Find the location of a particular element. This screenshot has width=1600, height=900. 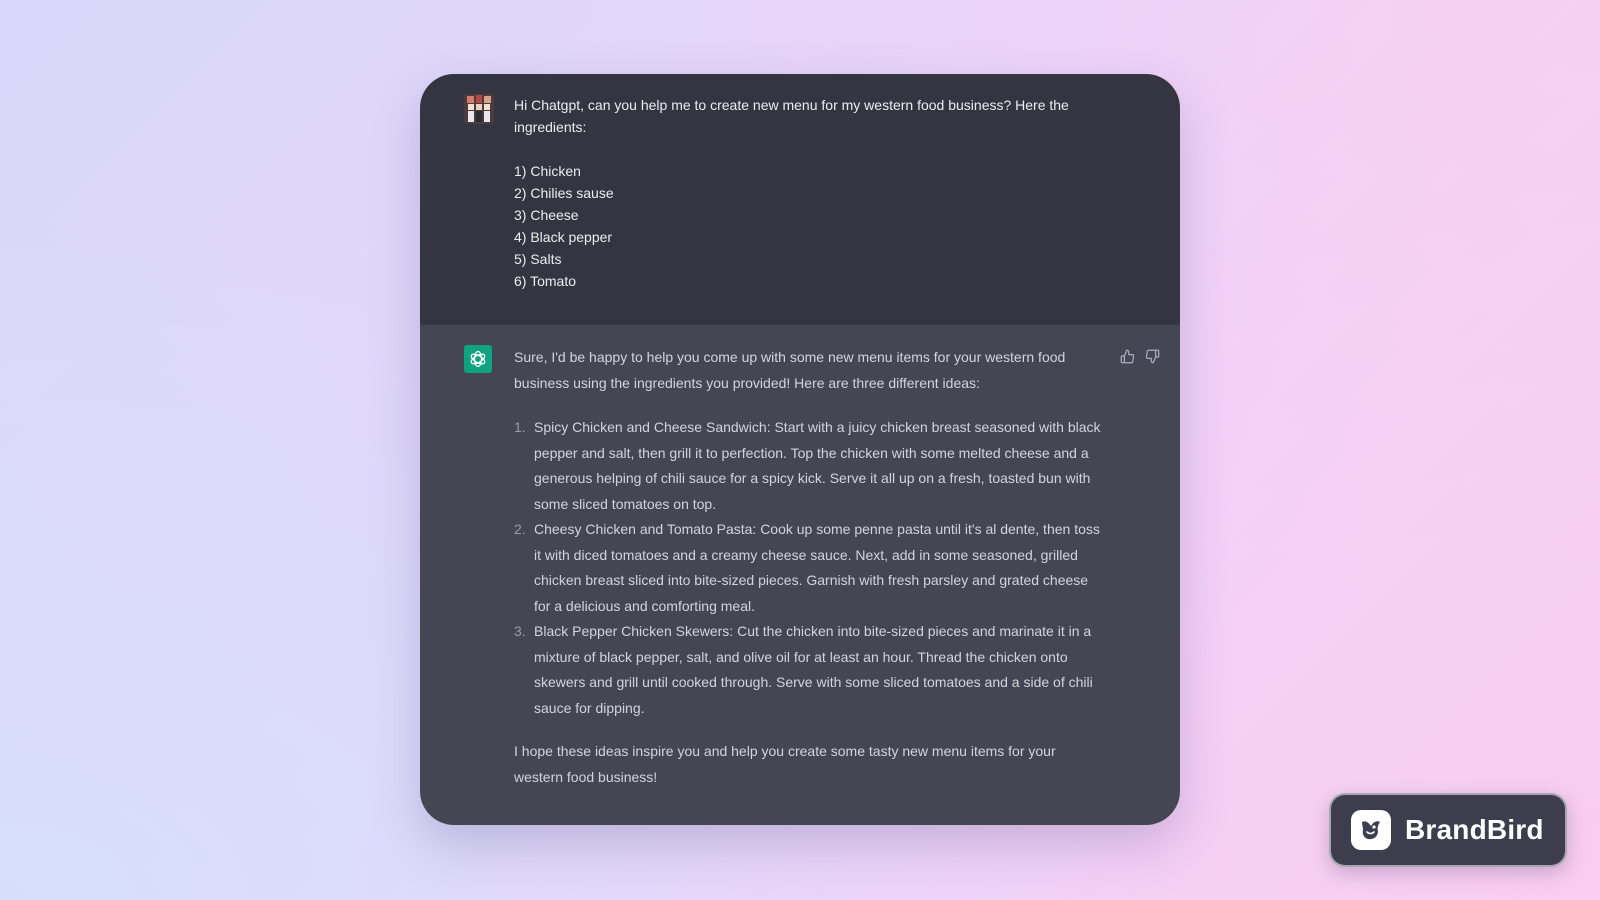

ingredient-item: 3) Cheese is located at coordinates (546, 215).